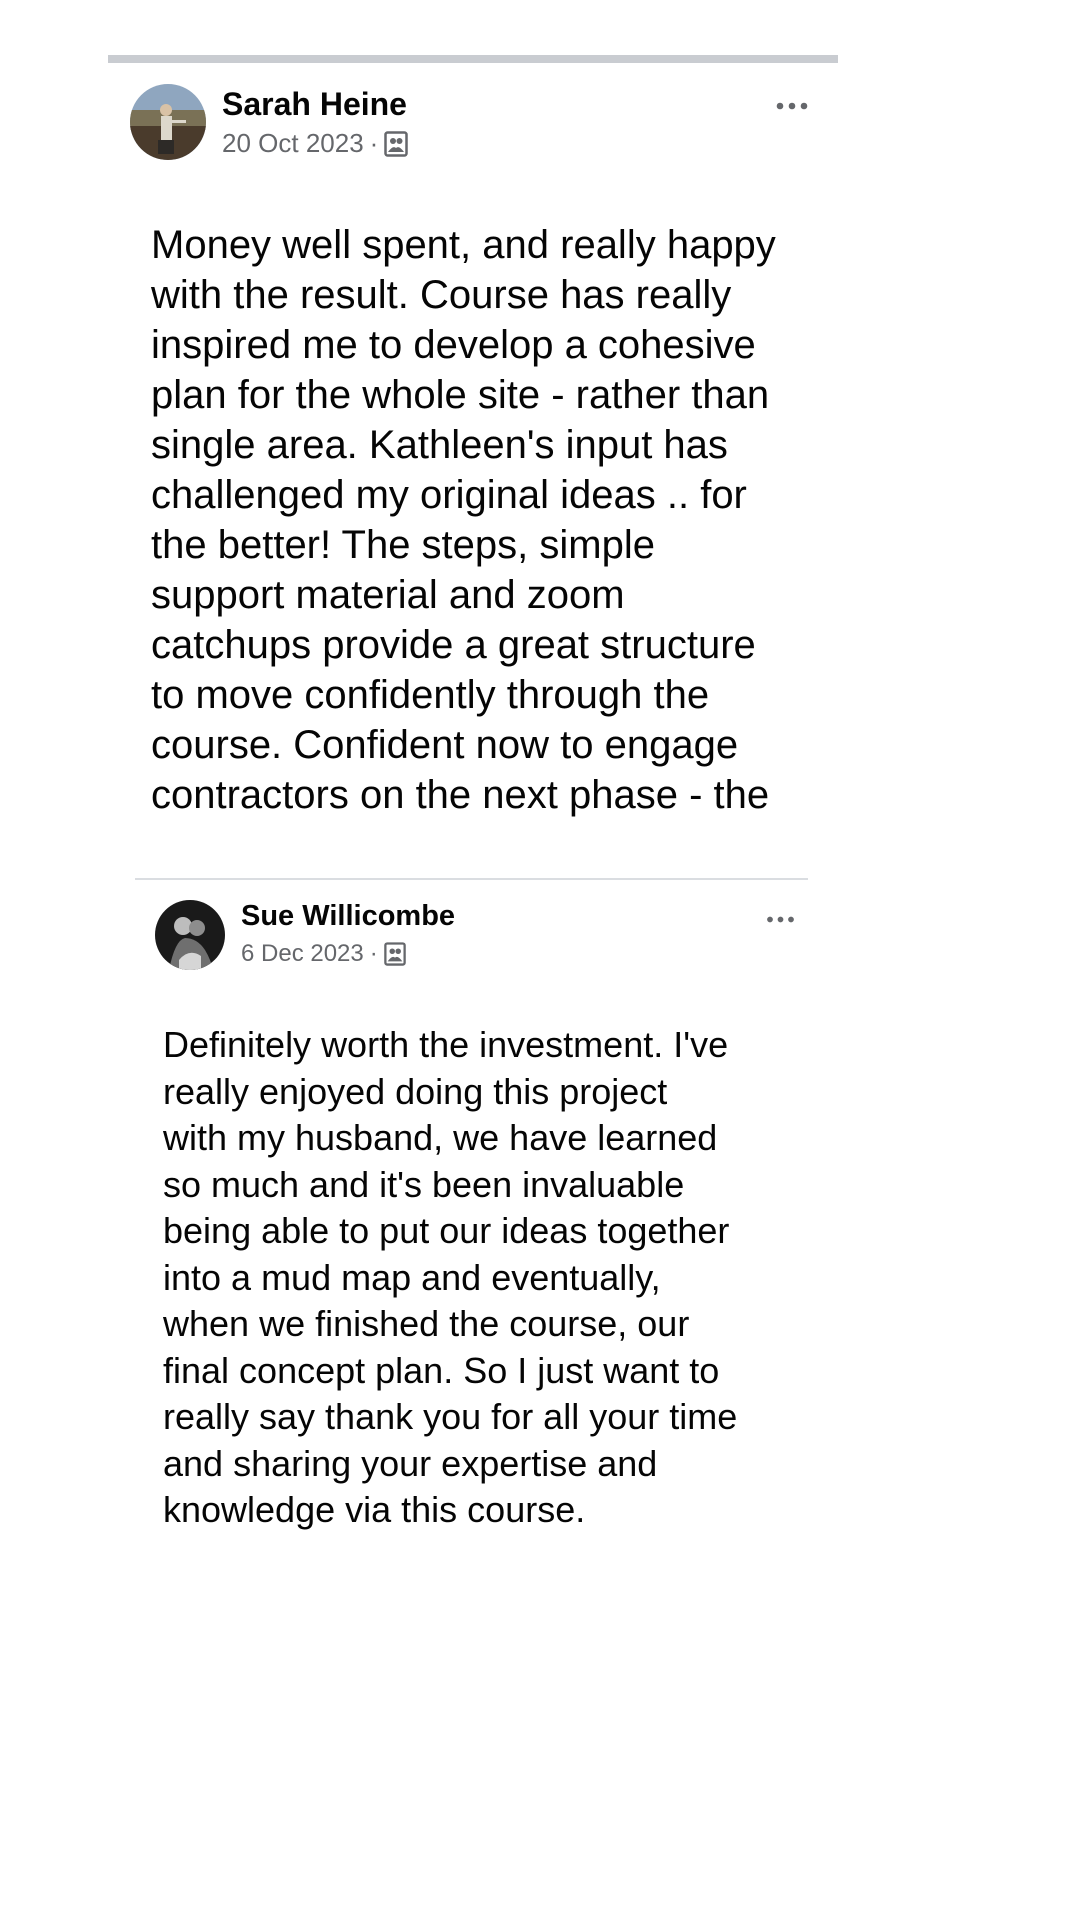  Describe the element at coordinates (302, 954) in the screenshot. I see `post-date: 6 Dec 2023` at that location.